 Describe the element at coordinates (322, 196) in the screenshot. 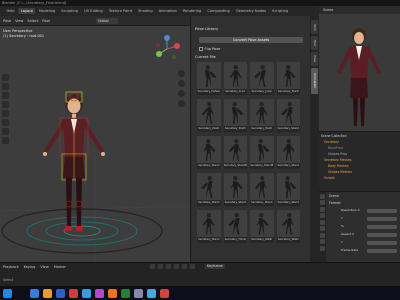

I see `tool-tab-icon` at that location.